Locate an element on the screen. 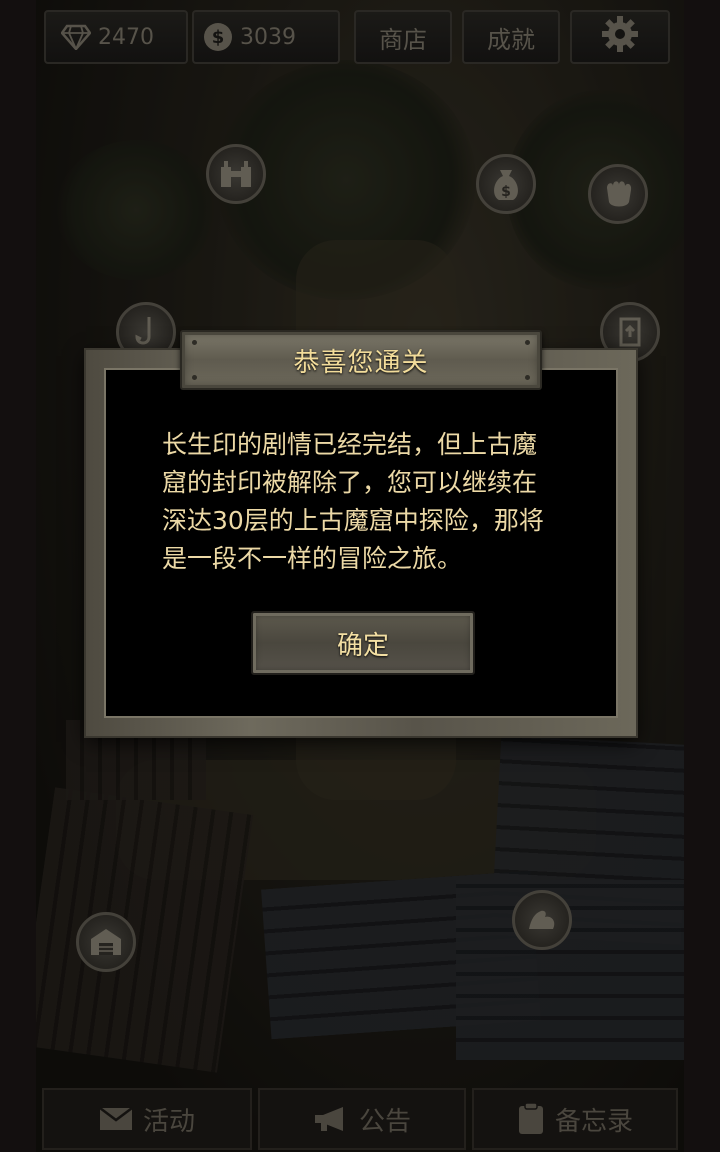 The image size is (720, 1152). fist-icon is located at coordinates (618, 194).